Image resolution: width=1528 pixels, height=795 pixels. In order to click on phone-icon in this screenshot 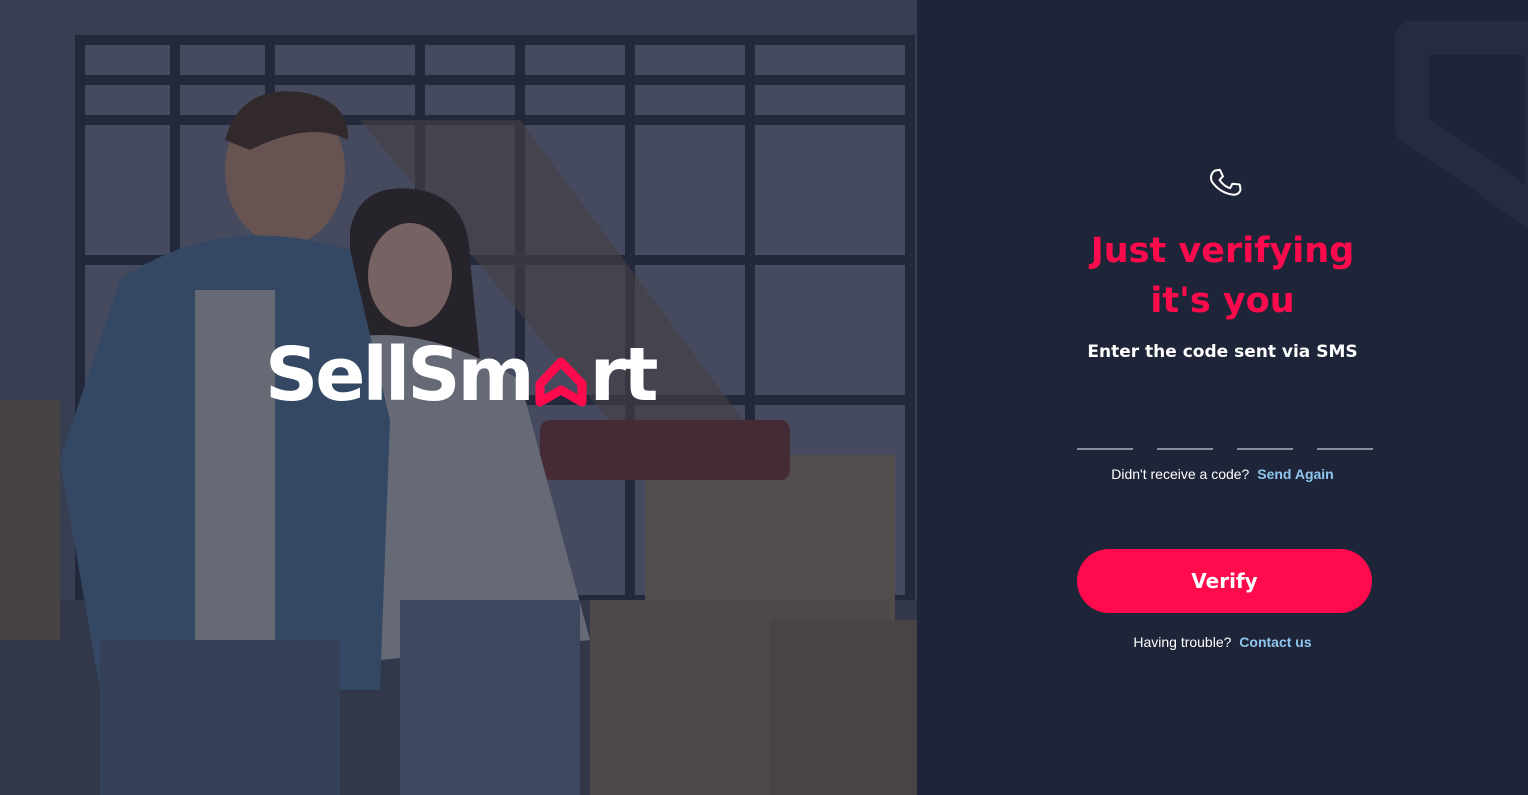, I will do `click(1226, 182)`.